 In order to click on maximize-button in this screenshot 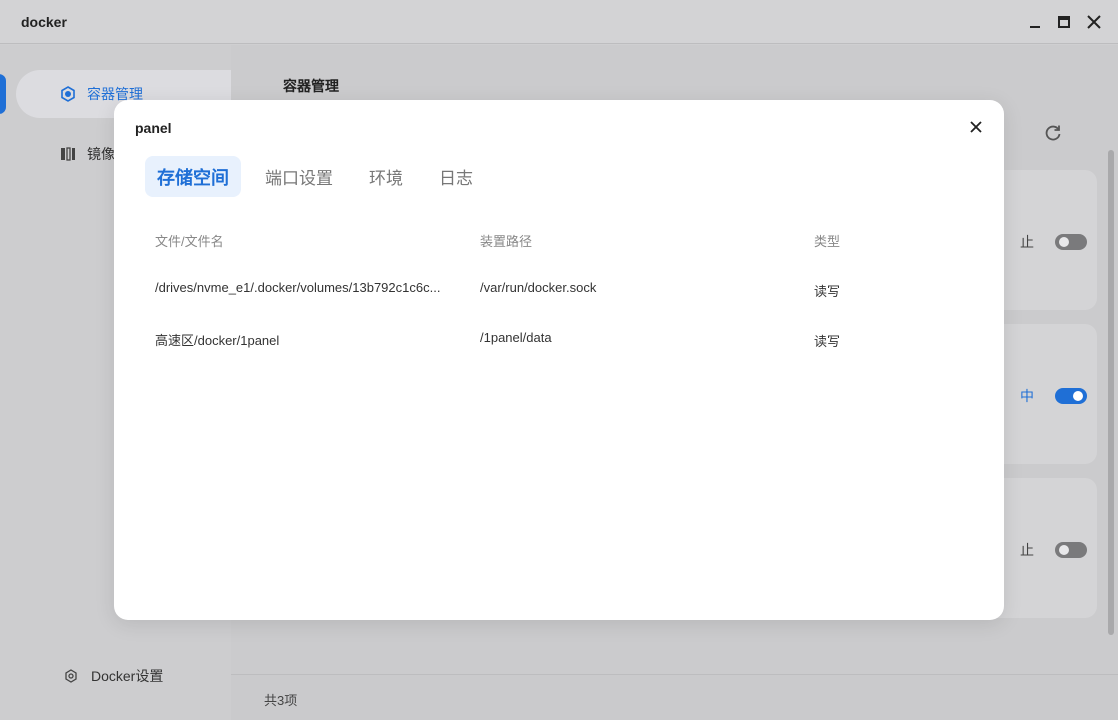, I will do `click(1064, 22)`.